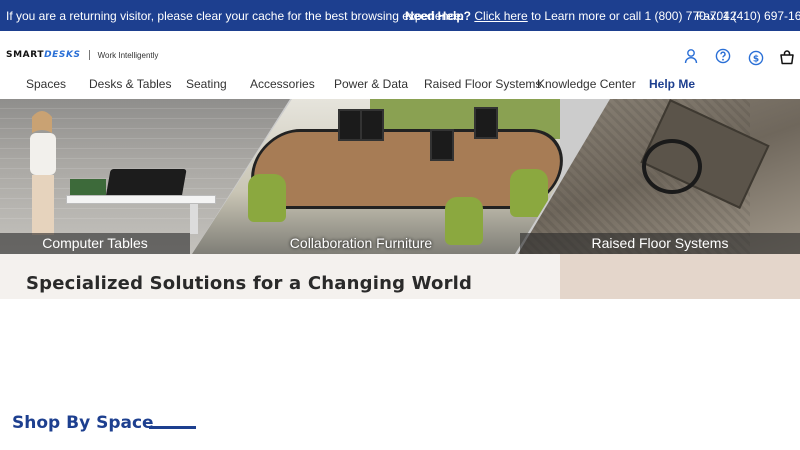 This screenshot has height=450, width=800. What do you see at coordinates (500, 16) in the screenshot?
I see `click-here-link: Click here` at bounding box center [500, 16].